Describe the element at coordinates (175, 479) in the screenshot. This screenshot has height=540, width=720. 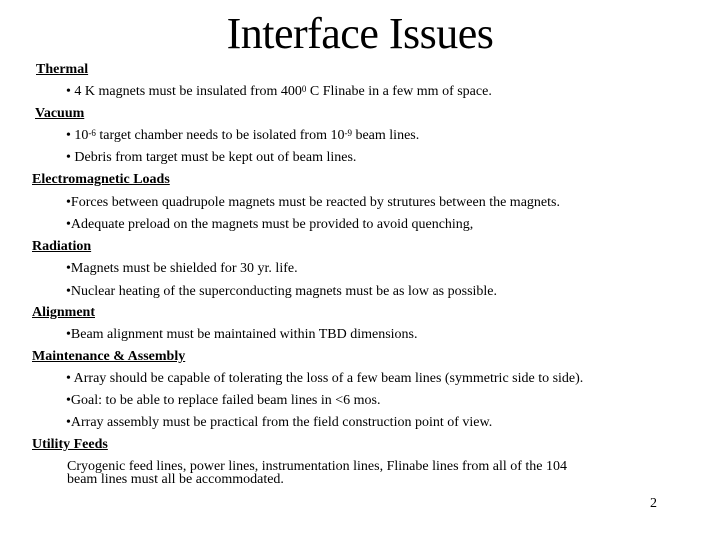
I see `paragraph-line: beam lines must all be accommodated.` at that location.